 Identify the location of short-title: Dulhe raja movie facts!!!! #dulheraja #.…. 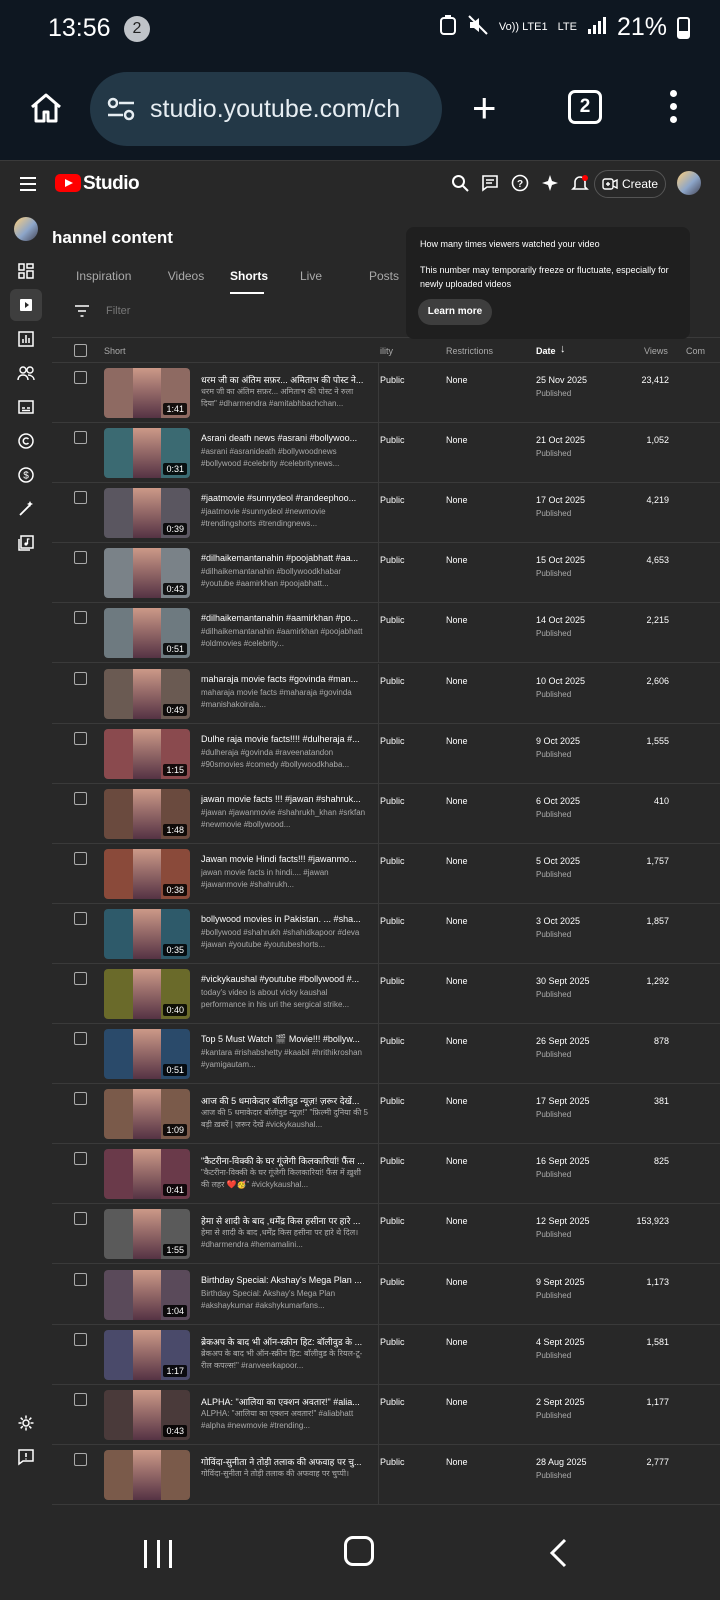
(285, 739).